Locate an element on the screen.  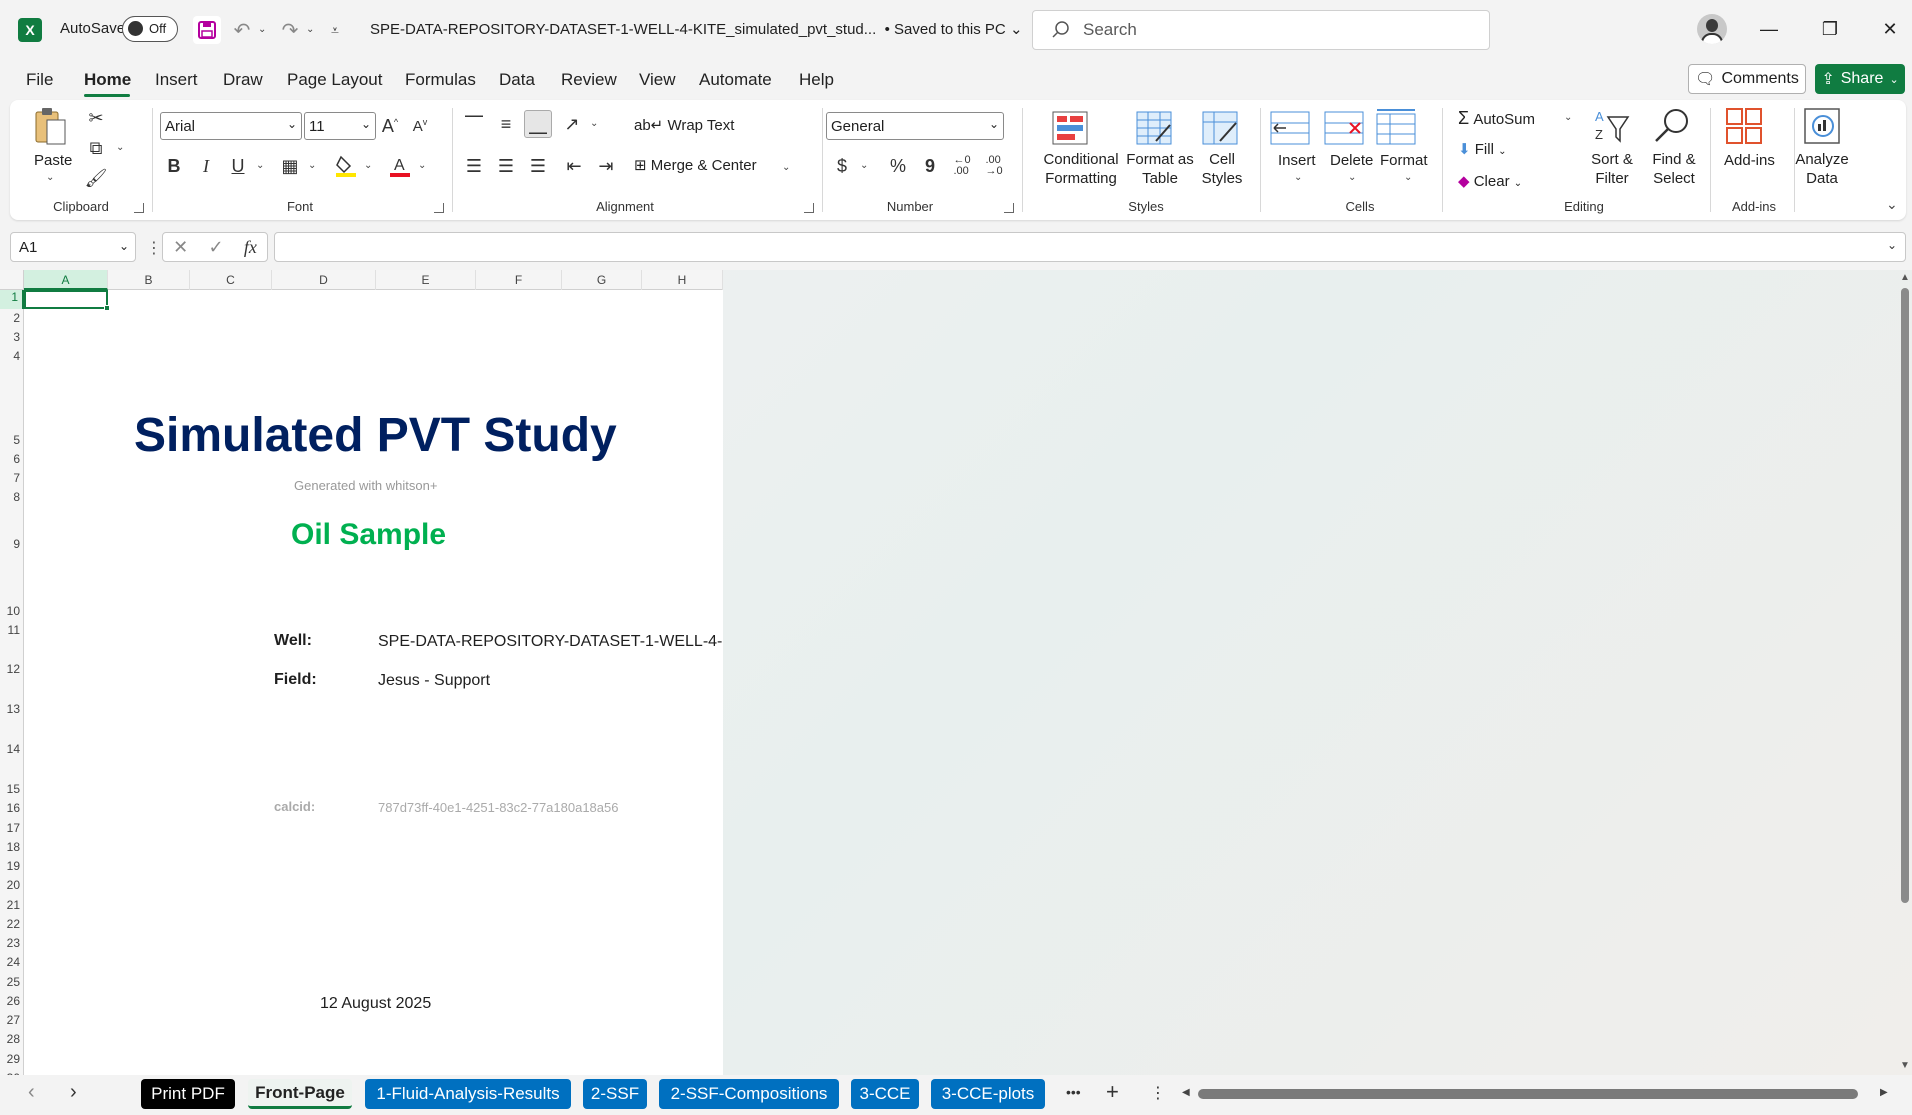
row-header: 11 is located at coordinates (12, 630).